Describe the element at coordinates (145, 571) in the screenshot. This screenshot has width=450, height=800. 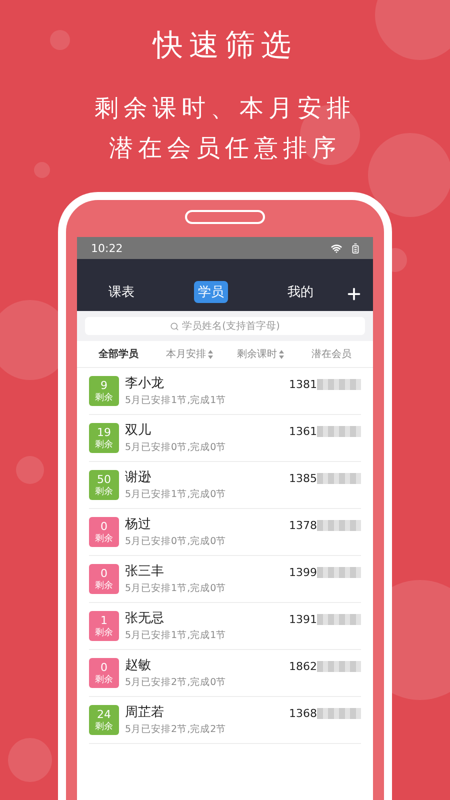
I see `student-name: 张三丰` at that location.